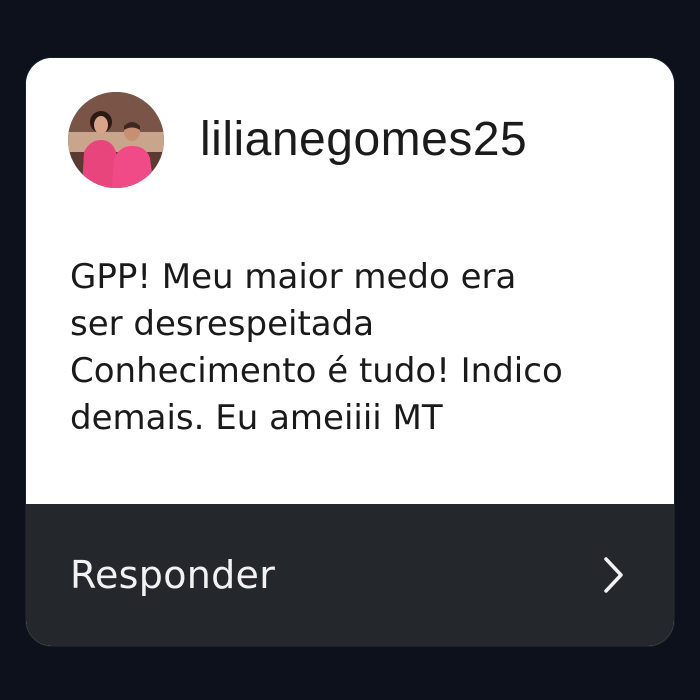 Image resolution: width=700 pixels, height=700 pixels. What do you see at coordinates (222, 324) in the screenshot?
I see `comment-line: ser desrespeitada` at bounding box center [222, 324].